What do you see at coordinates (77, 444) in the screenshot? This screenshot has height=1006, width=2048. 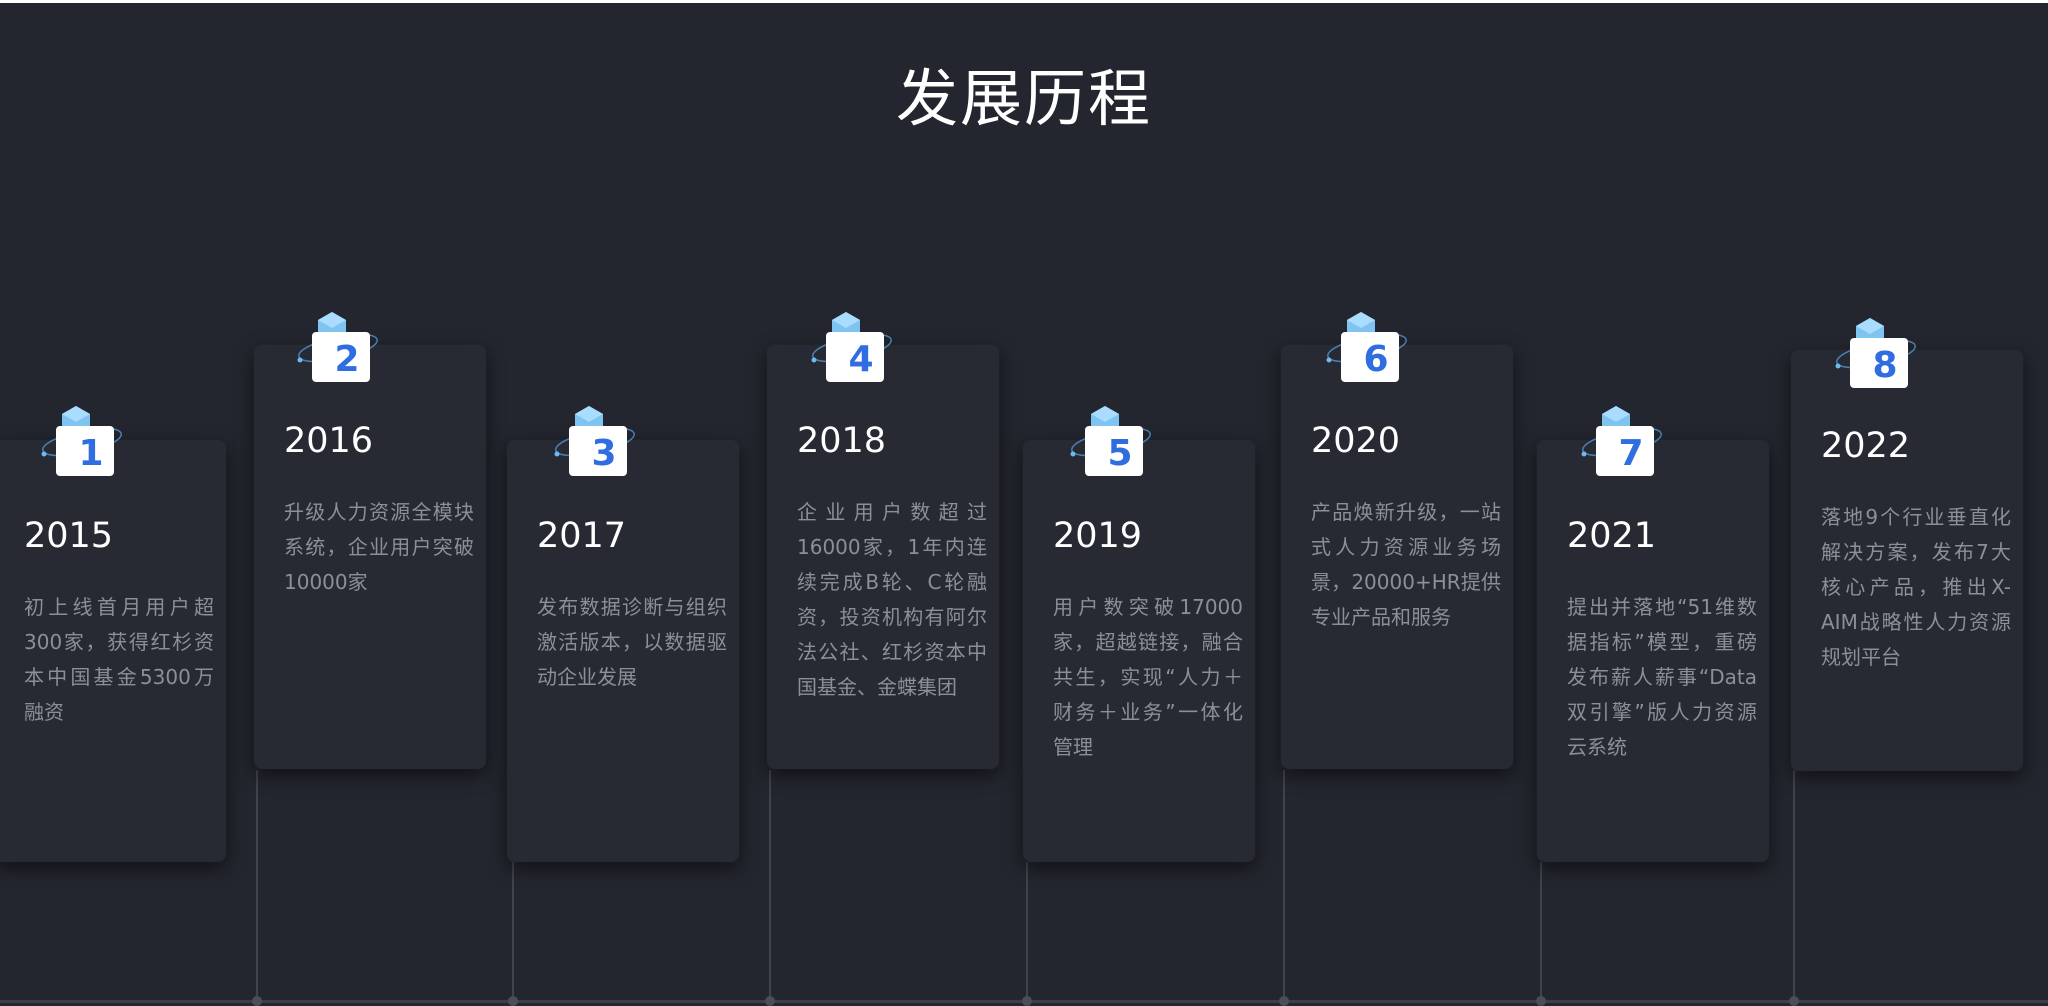 I see `number-badge-icon: 1` at bounding box center [77, 444].